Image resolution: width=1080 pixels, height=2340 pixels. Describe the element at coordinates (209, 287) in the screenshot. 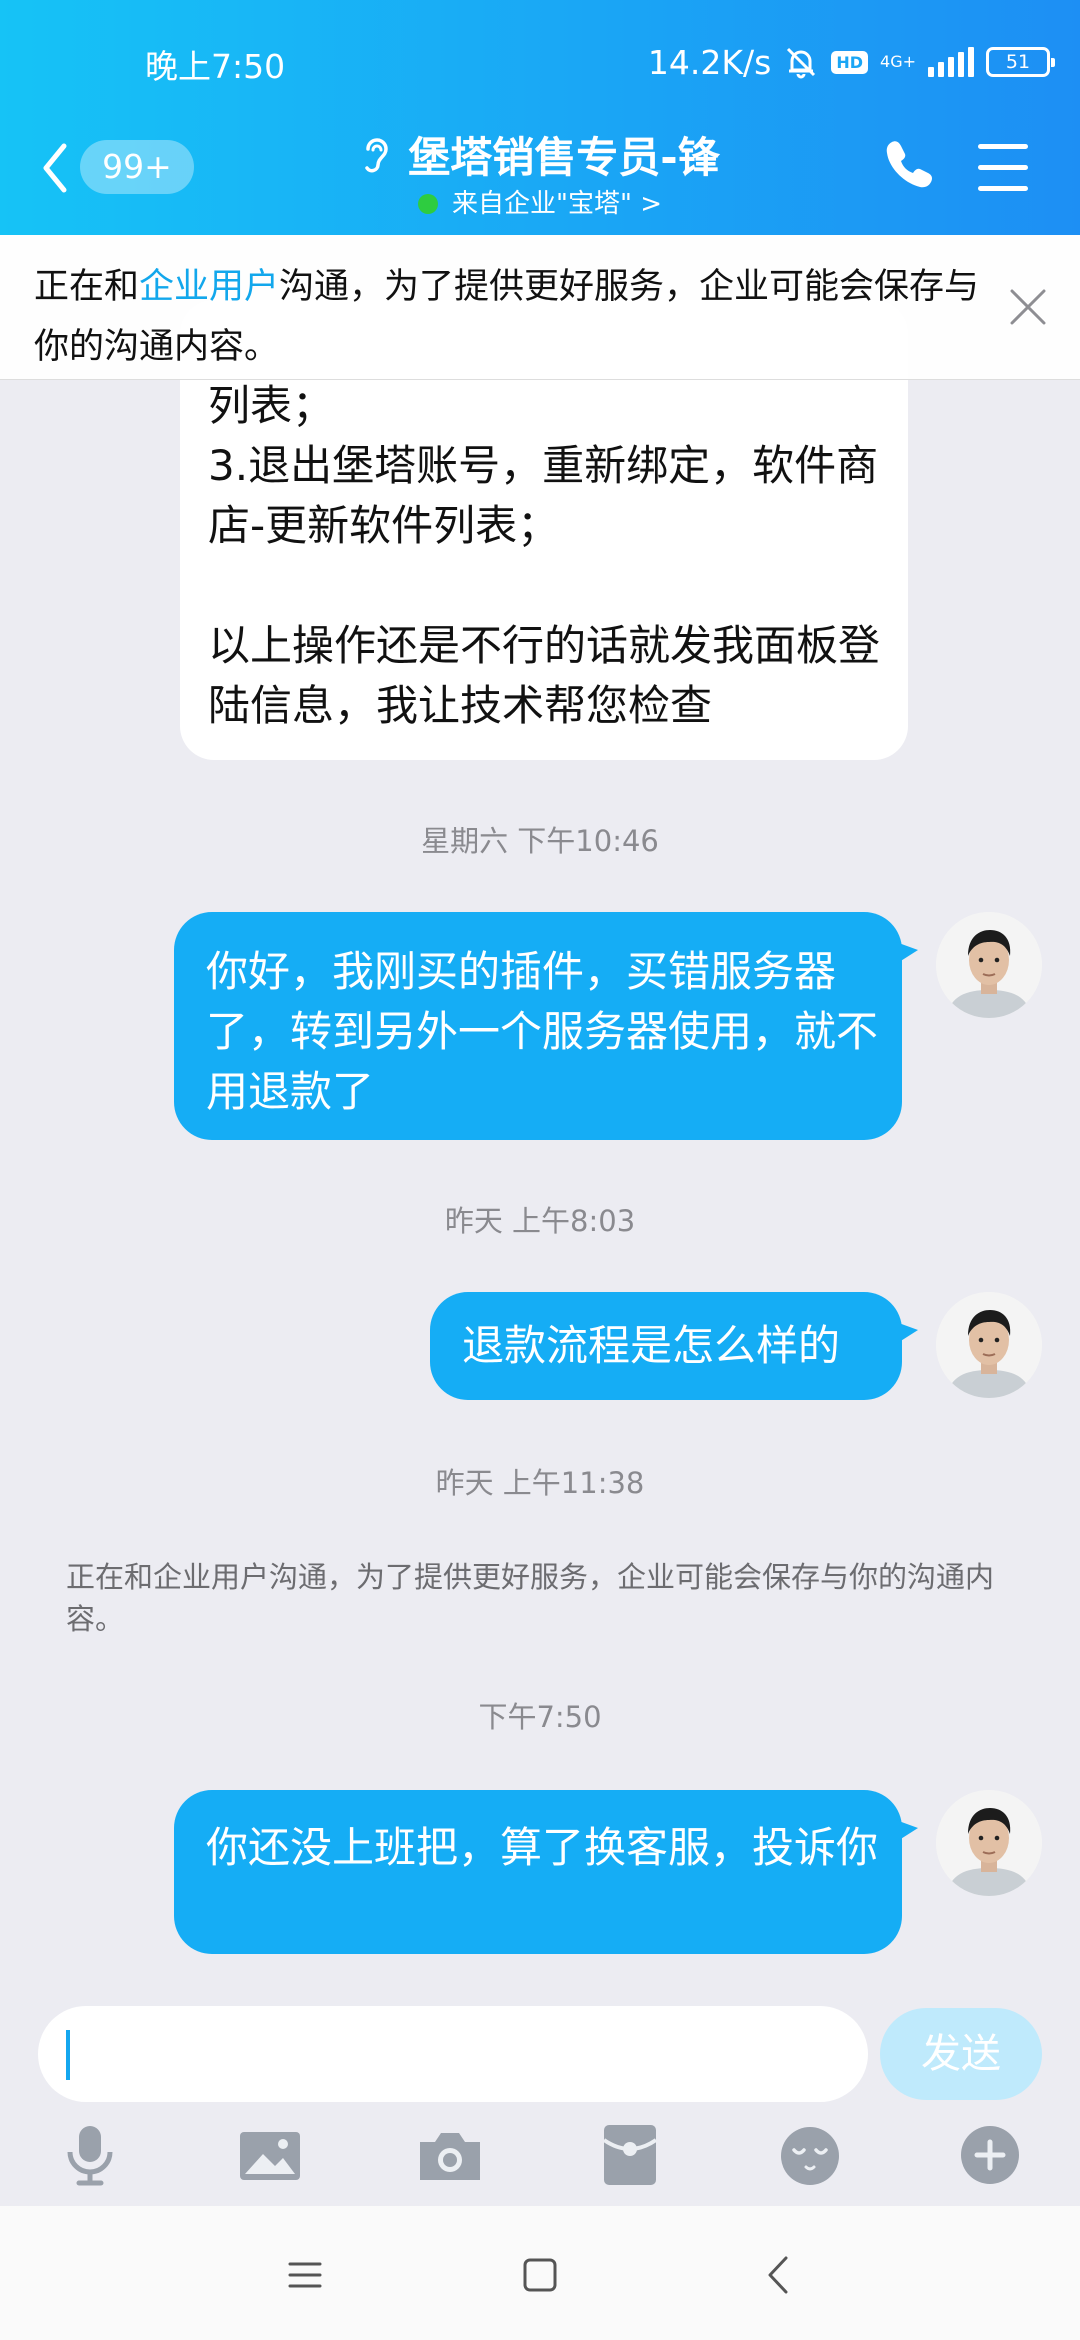

I see `enterprise-user-link: 企业用户` at that location.